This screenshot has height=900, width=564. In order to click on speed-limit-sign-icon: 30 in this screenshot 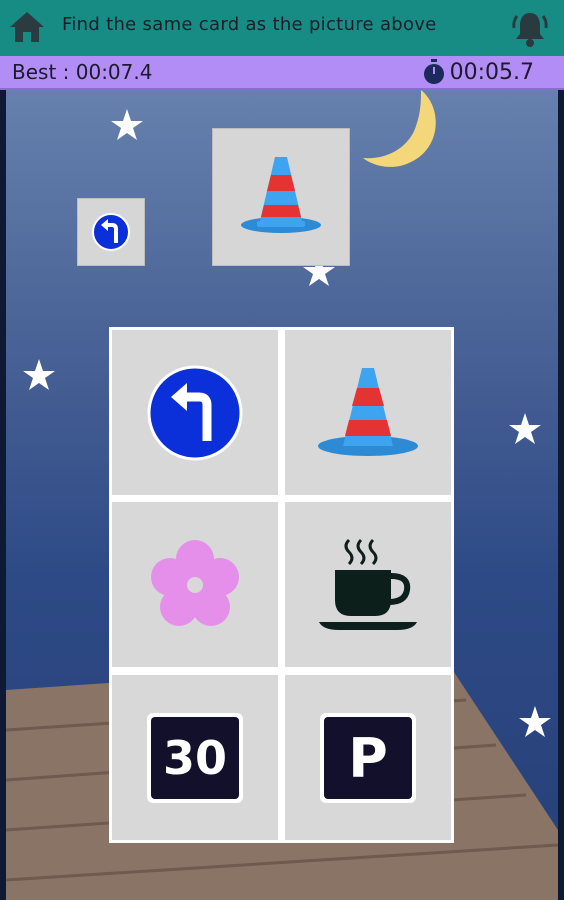, I will do `click(195, 757)`.